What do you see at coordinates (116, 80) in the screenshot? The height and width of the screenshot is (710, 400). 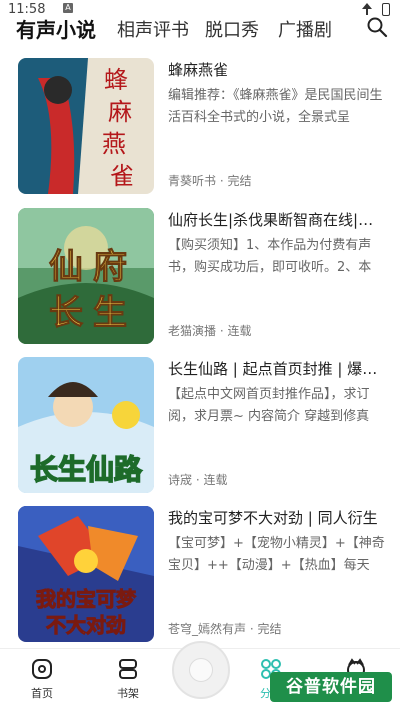 I see `svg-text: 蜂` at bounding box center [116, 80].